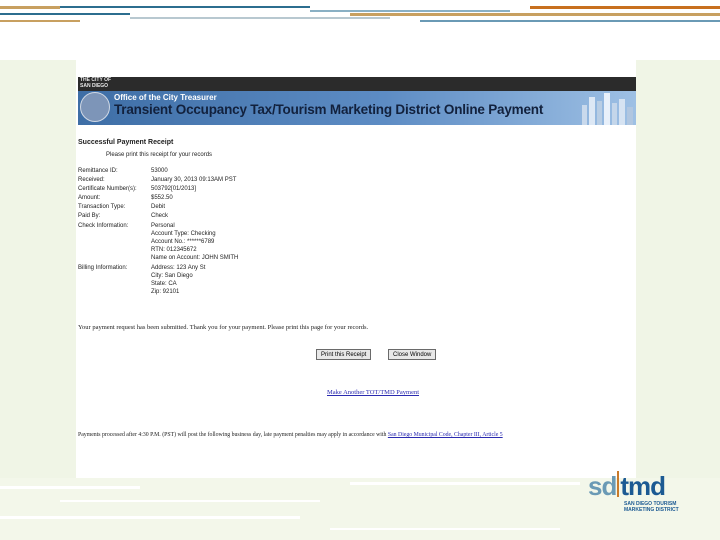 The image size is (720, 540). Describe the element at coordinates (651, 510) in the screenshot. I see `logo-sub-line2: MARKETING DISTRICT` at that location.